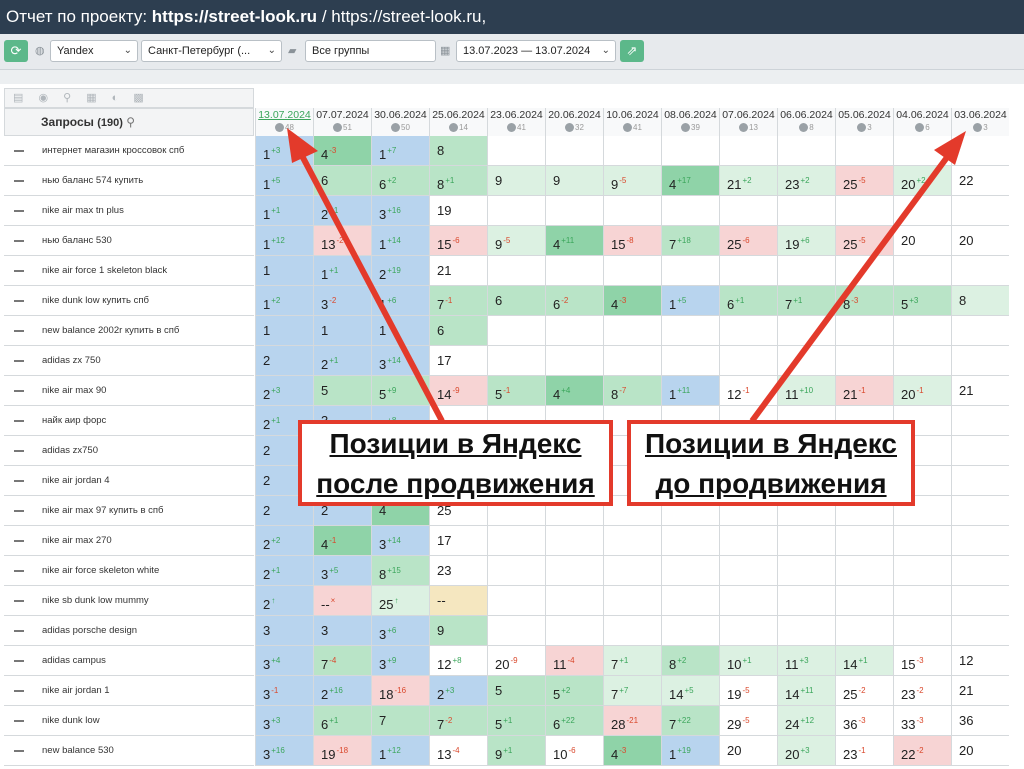 The image size is (1024, 769). Describe the element at coordinates (771, 463) in the screenshot. I see `annotation-before: Позиции в Яндекс до продвижения` at that location.